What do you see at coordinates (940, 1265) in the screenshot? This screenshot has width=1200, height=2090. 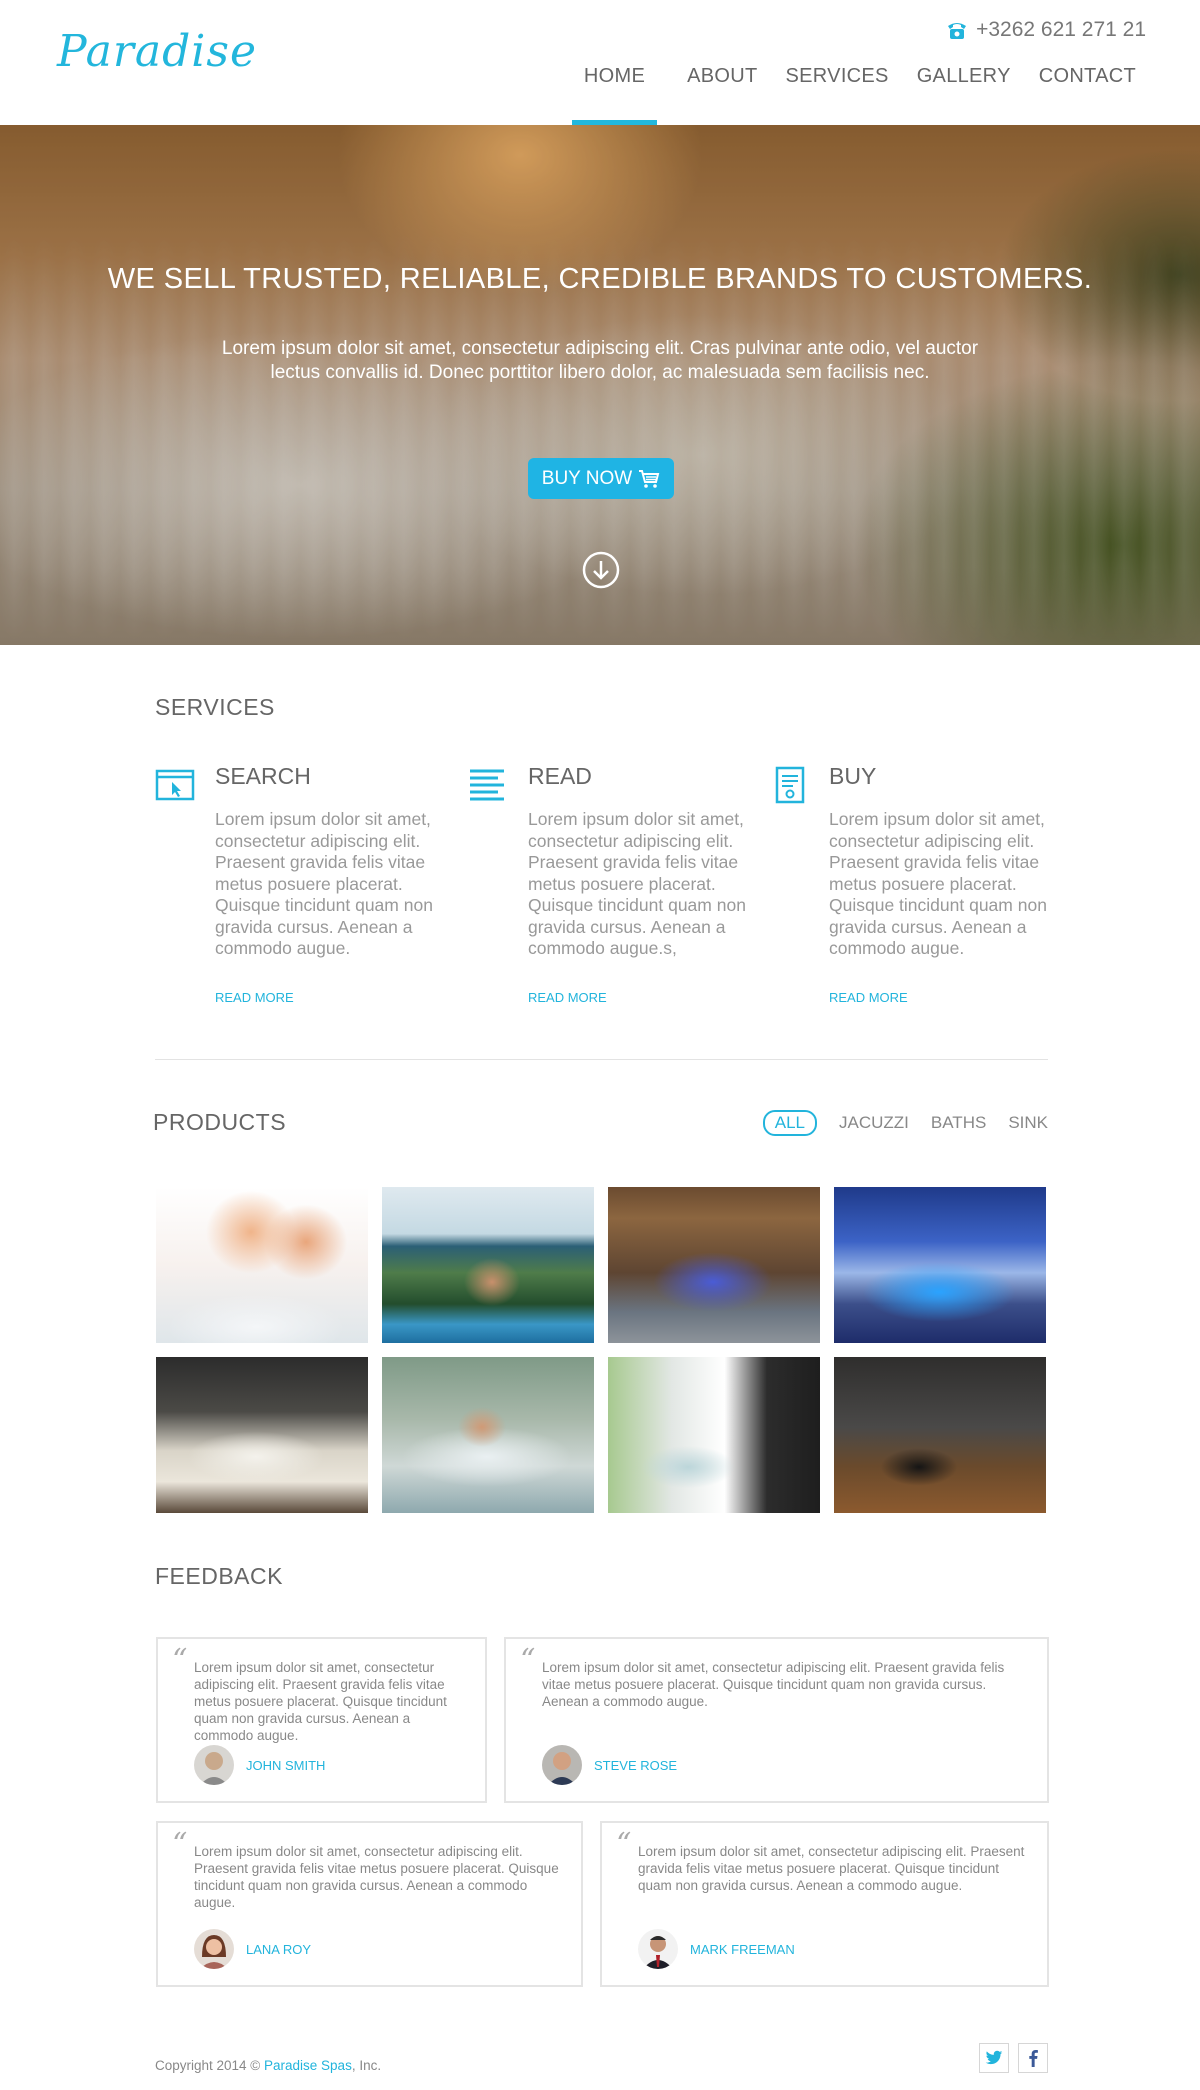 I see `product-image-outdoor-spa` at bounding box center [940, 1265].